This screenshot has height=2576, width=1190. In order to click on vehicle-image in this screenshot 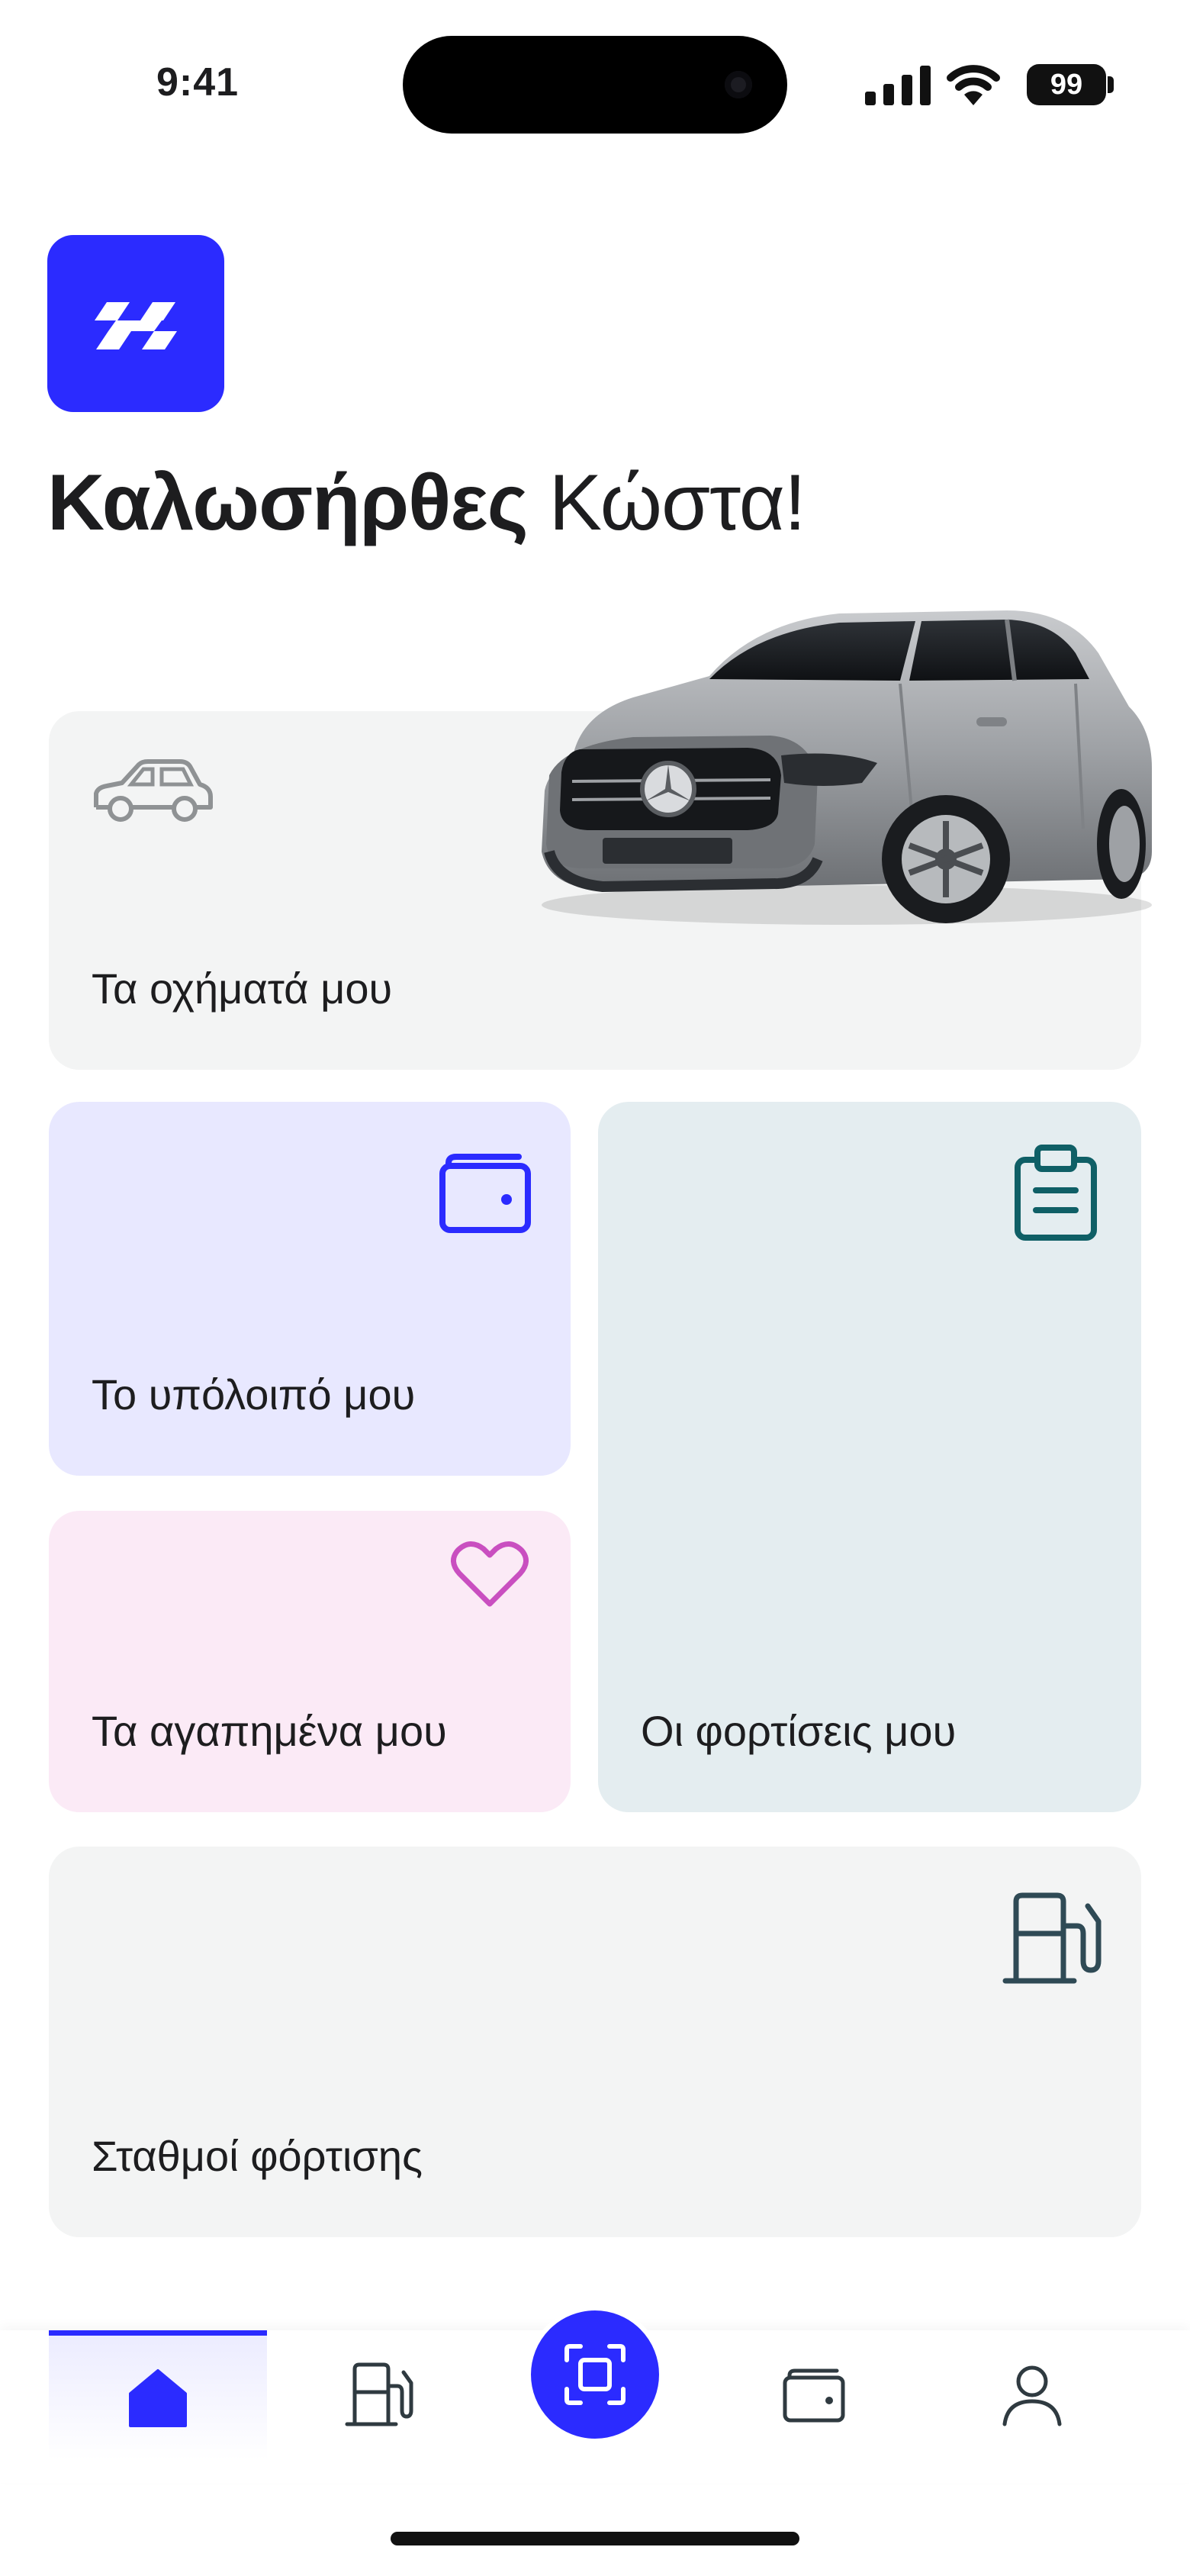, I will do `click(847, 767)`.